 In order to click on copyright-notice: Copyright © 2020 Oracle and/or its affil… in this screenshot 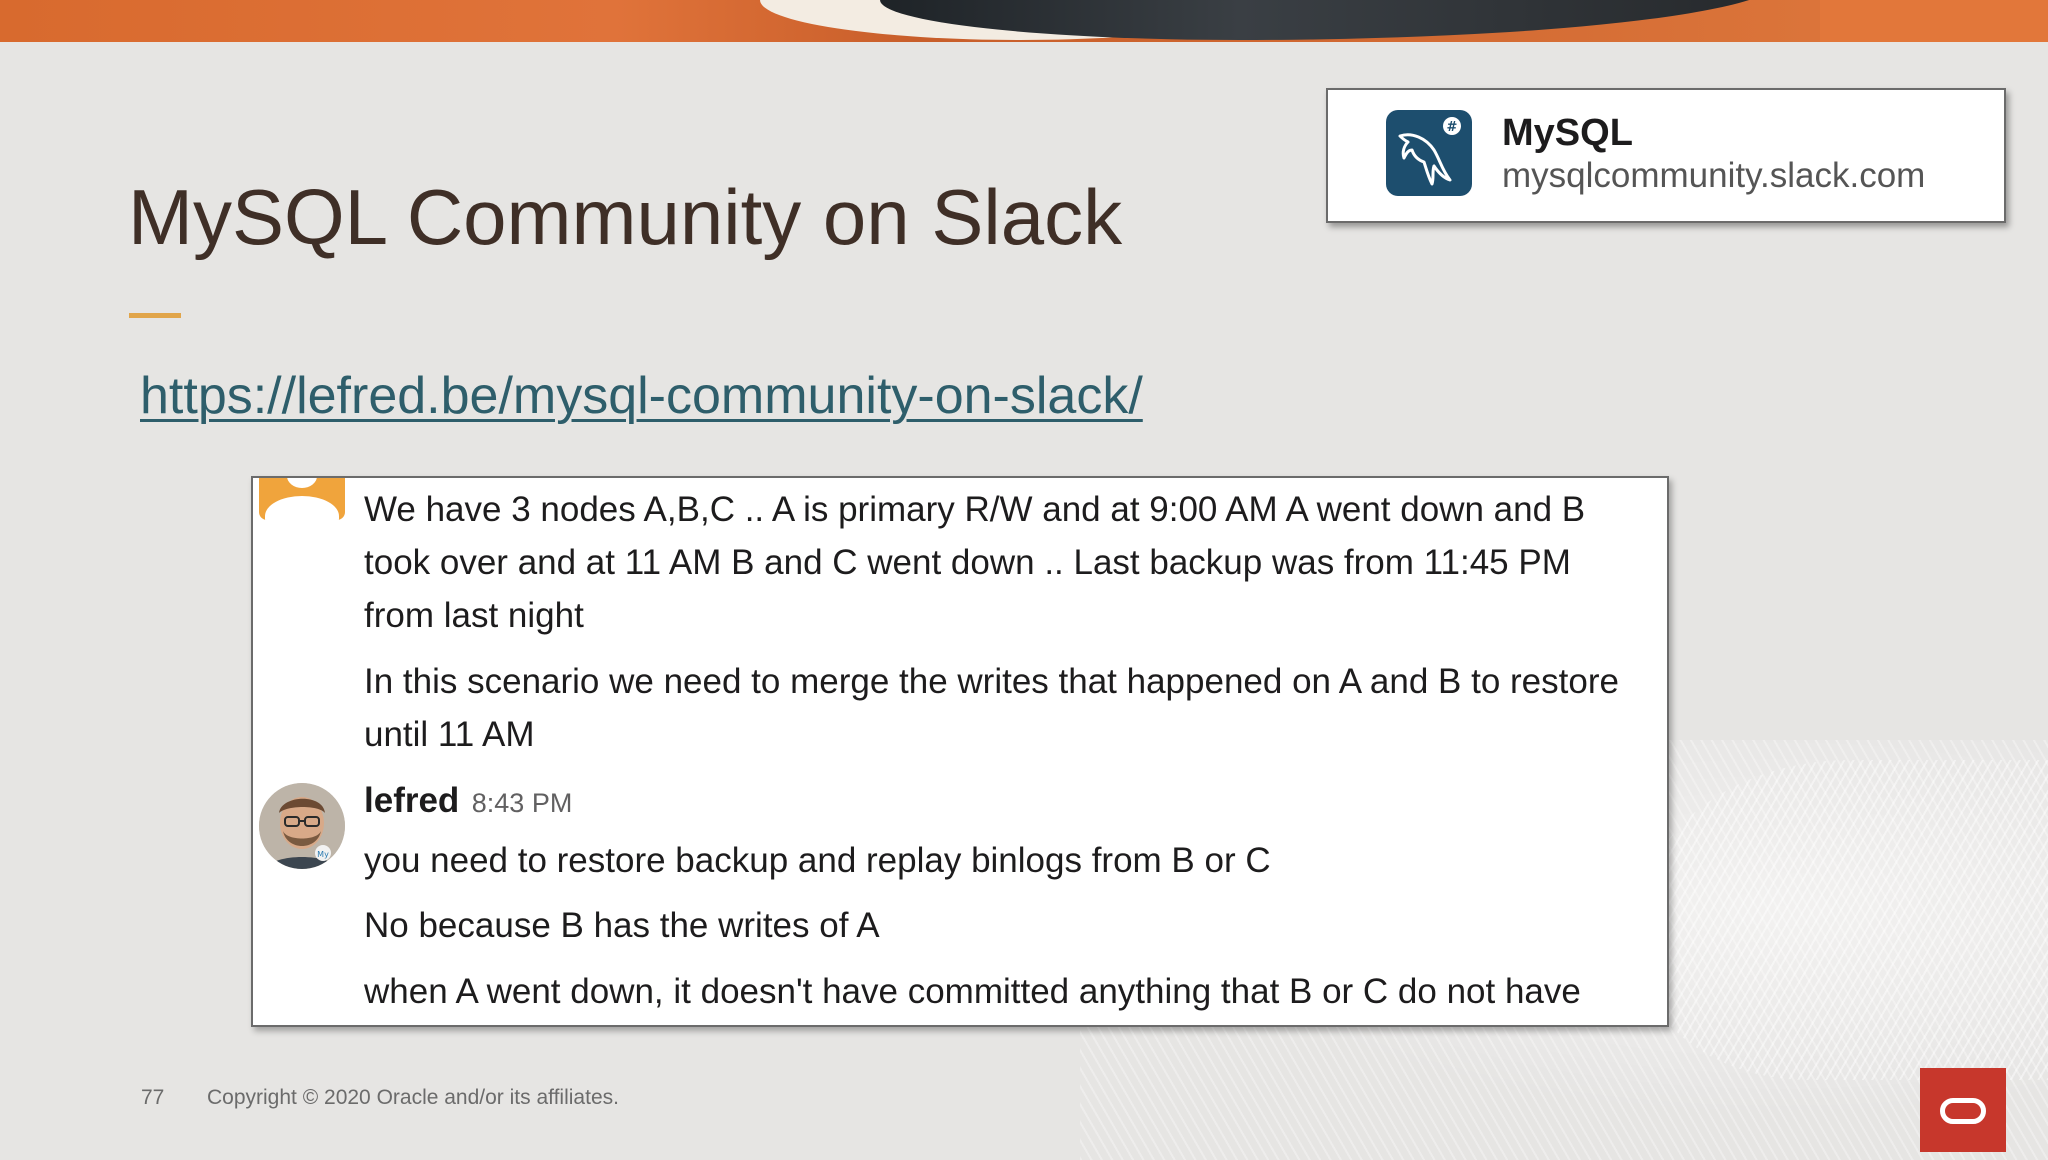, I will do `click(413, 1097)`.